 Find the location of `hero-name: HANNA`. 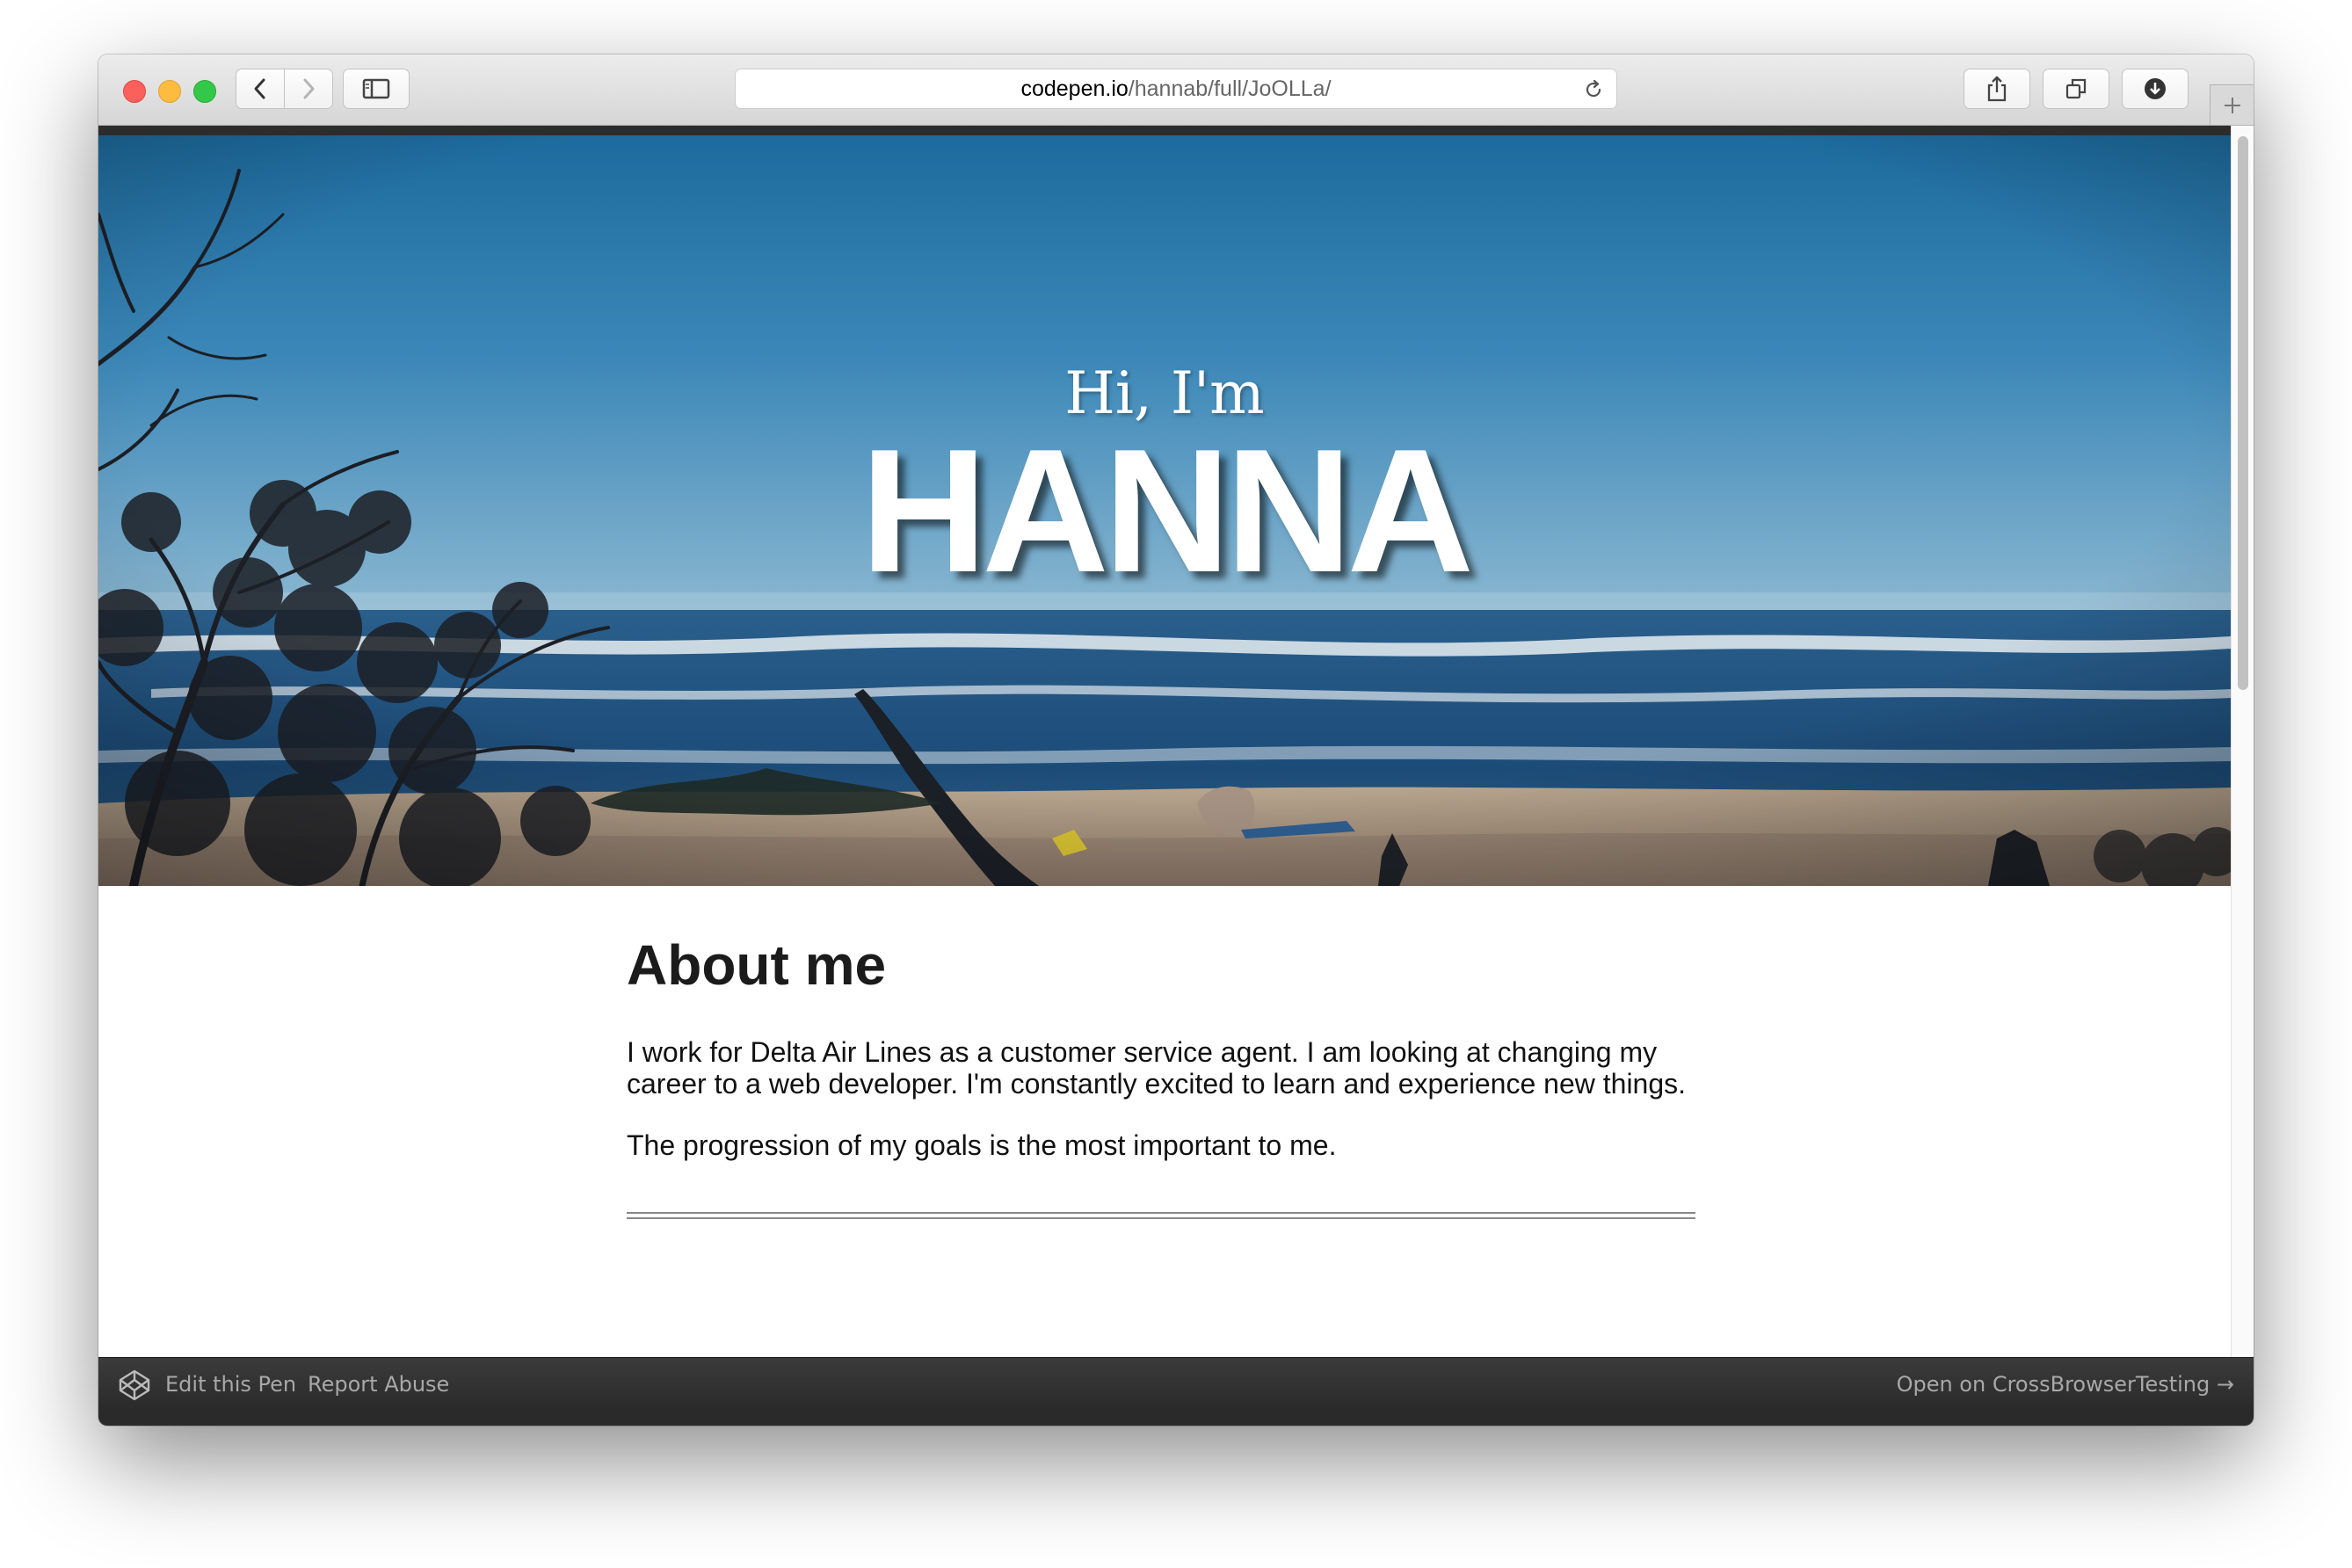

hero-name: HANNA is located at coordinates (1167, 511).